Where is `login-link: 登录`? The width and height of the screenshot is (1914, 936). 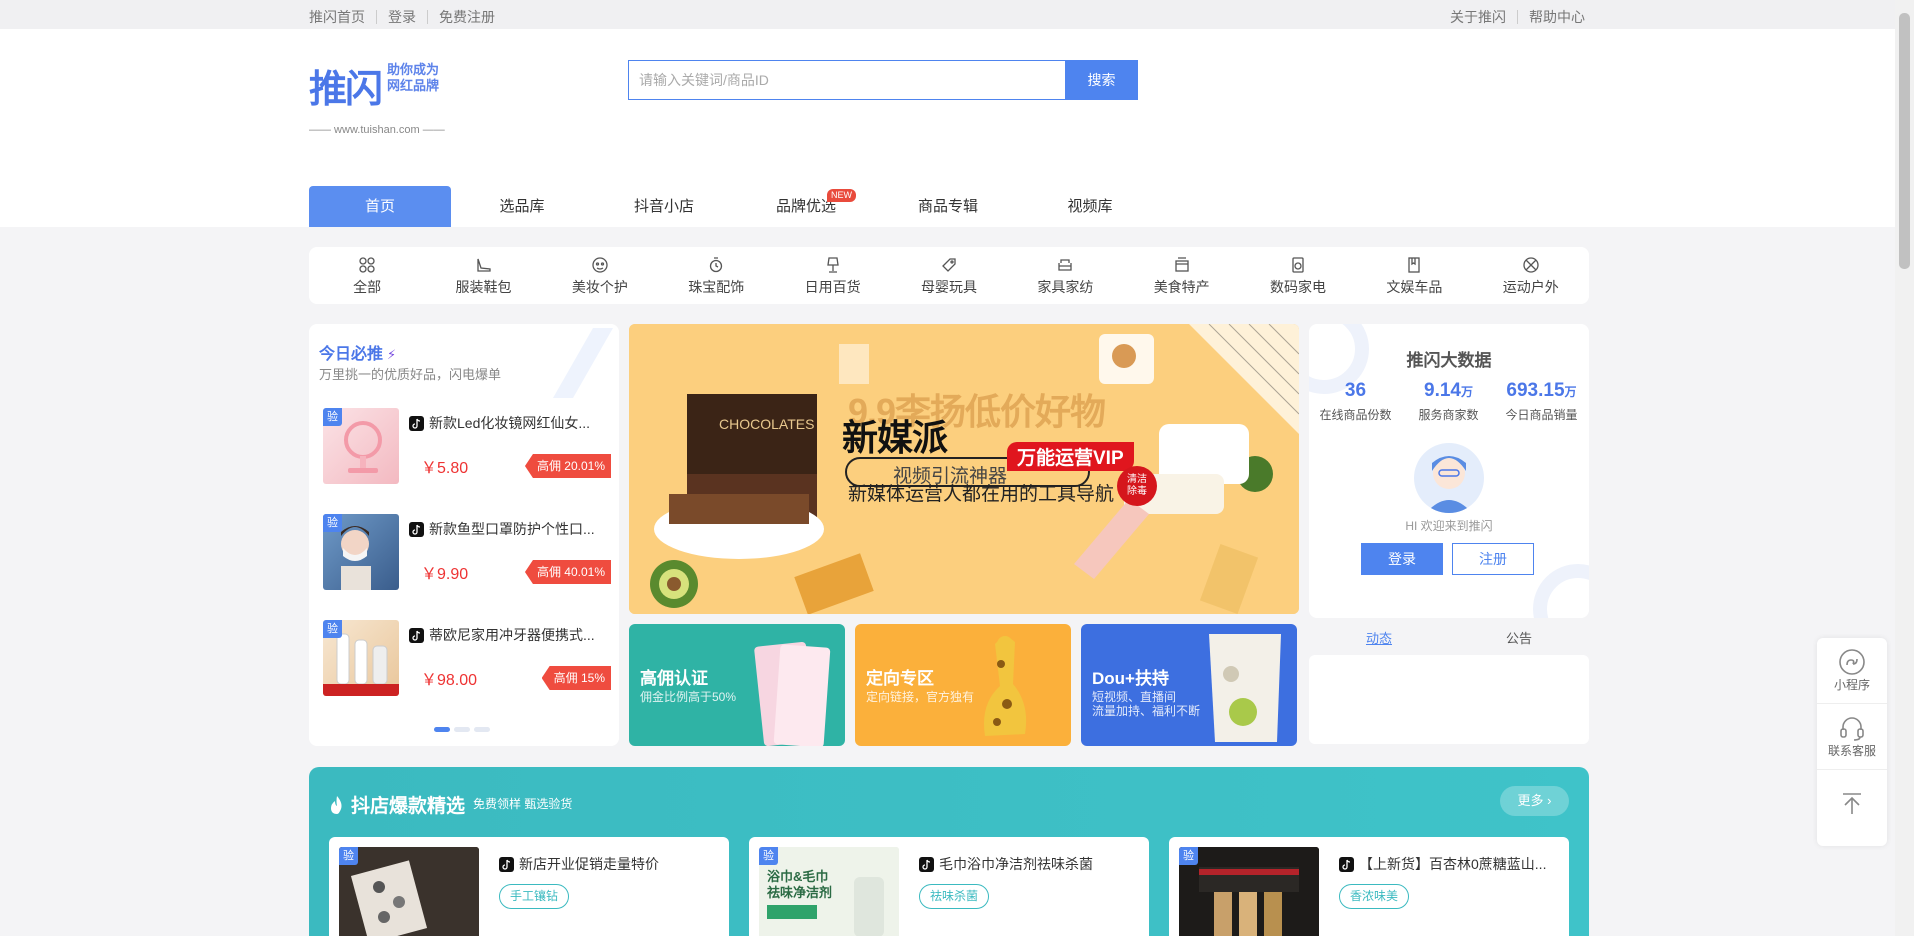 login-link: 登录 is located at coordinates (402, 17).